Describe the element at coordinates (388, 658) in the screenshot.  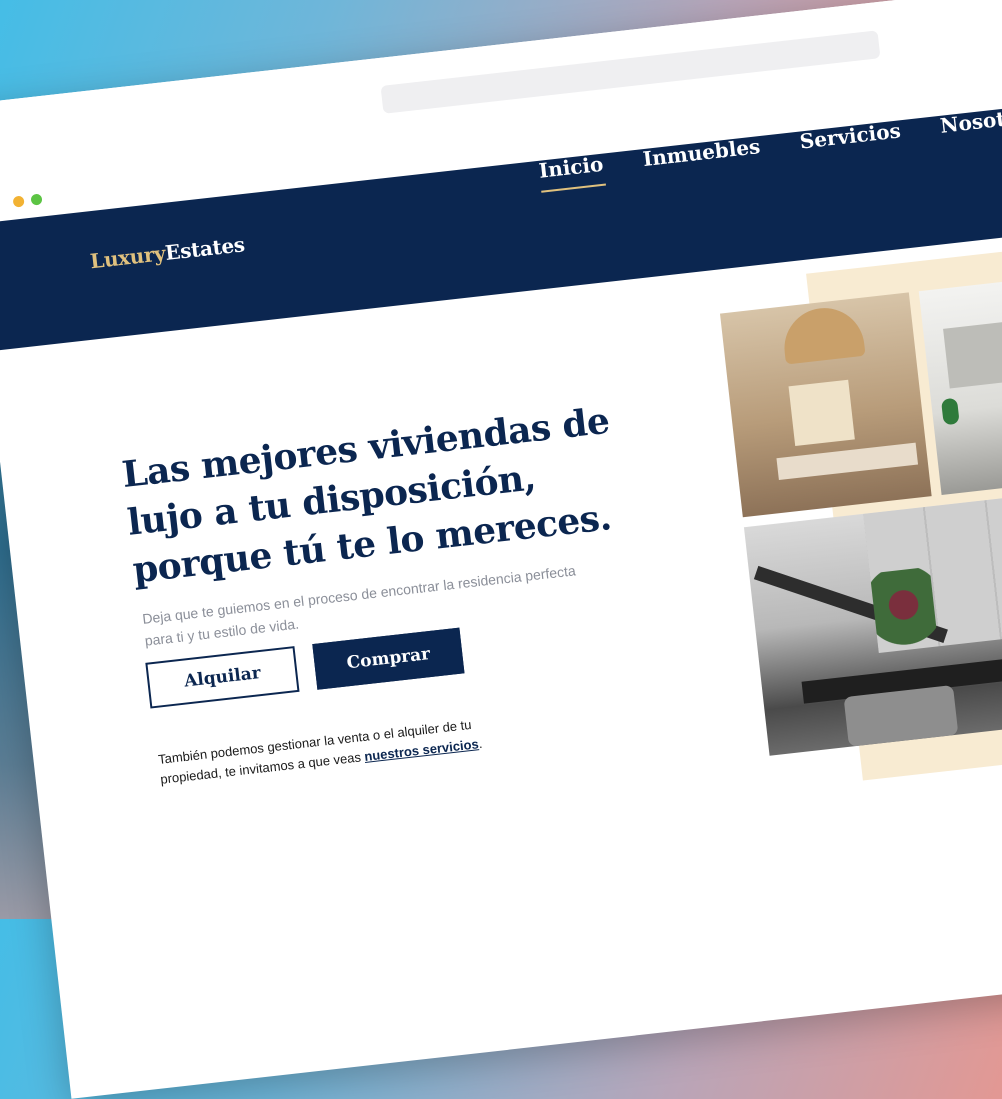
I see `buy-button: Comprar` at that location.